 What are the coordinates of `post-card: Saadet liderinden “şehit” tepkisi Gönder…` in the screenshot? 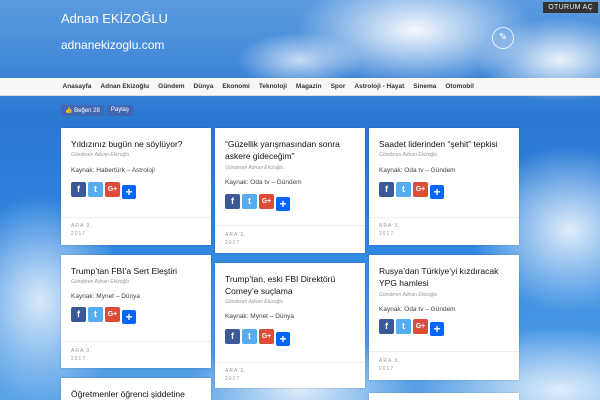 It's located at (444, 186).